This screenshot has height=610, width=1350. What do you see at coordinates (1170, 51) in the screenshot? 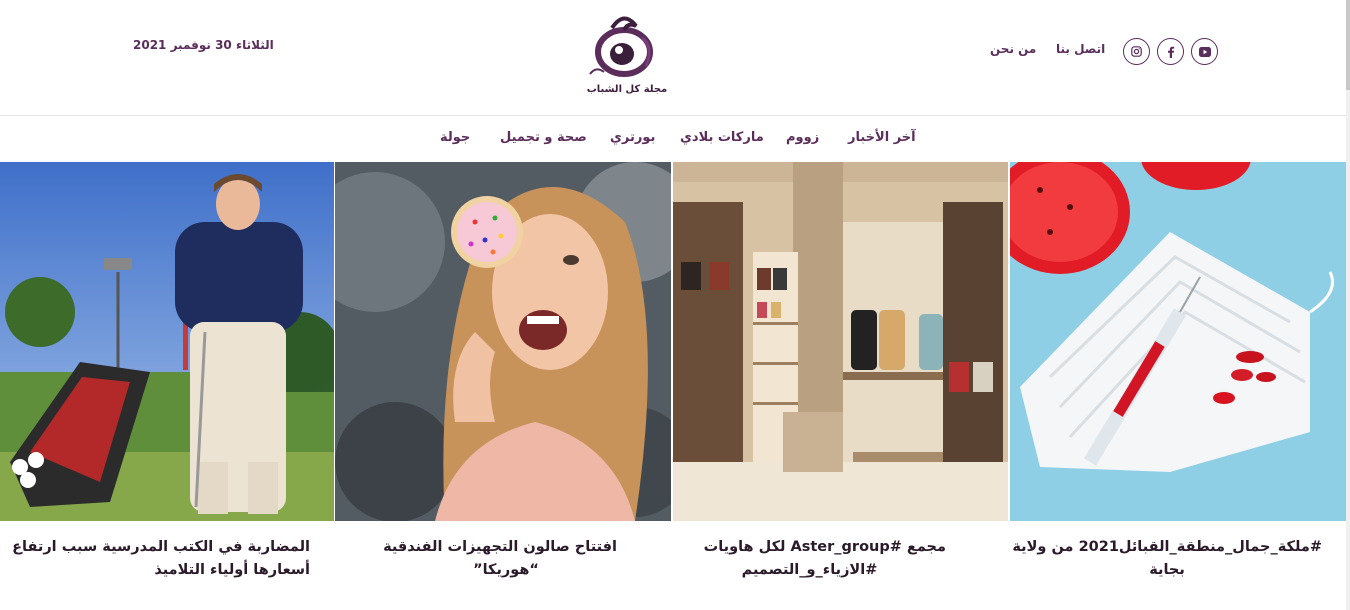
I see `facebook-icon` at bounding box center [1170, 51].